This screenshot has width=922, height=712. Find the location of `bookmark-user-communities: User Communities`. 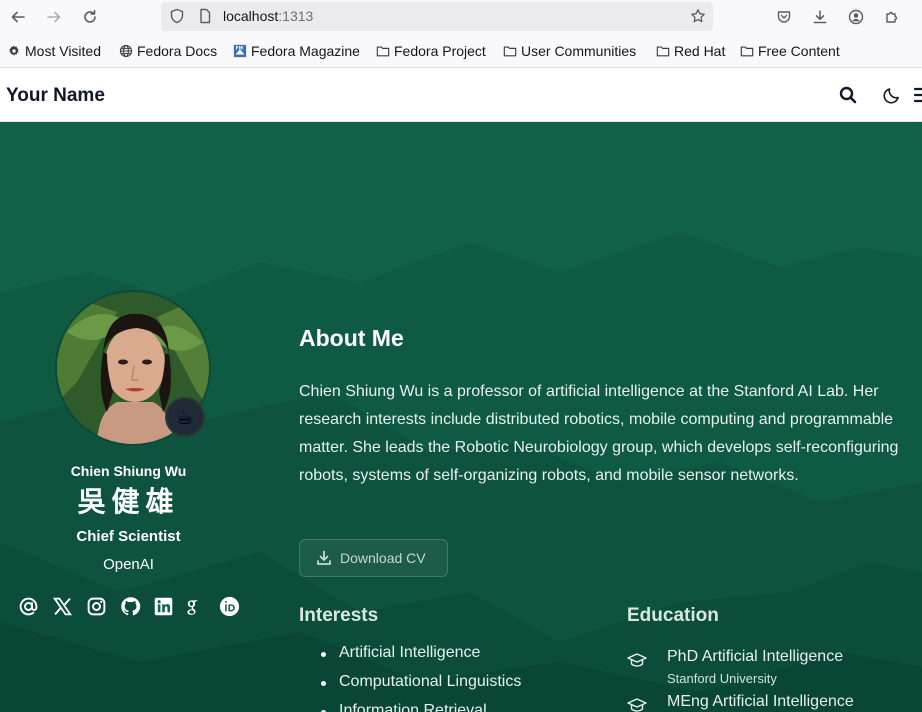

bookmark-user-communities: User Communities is located at coordinates (569, 51).